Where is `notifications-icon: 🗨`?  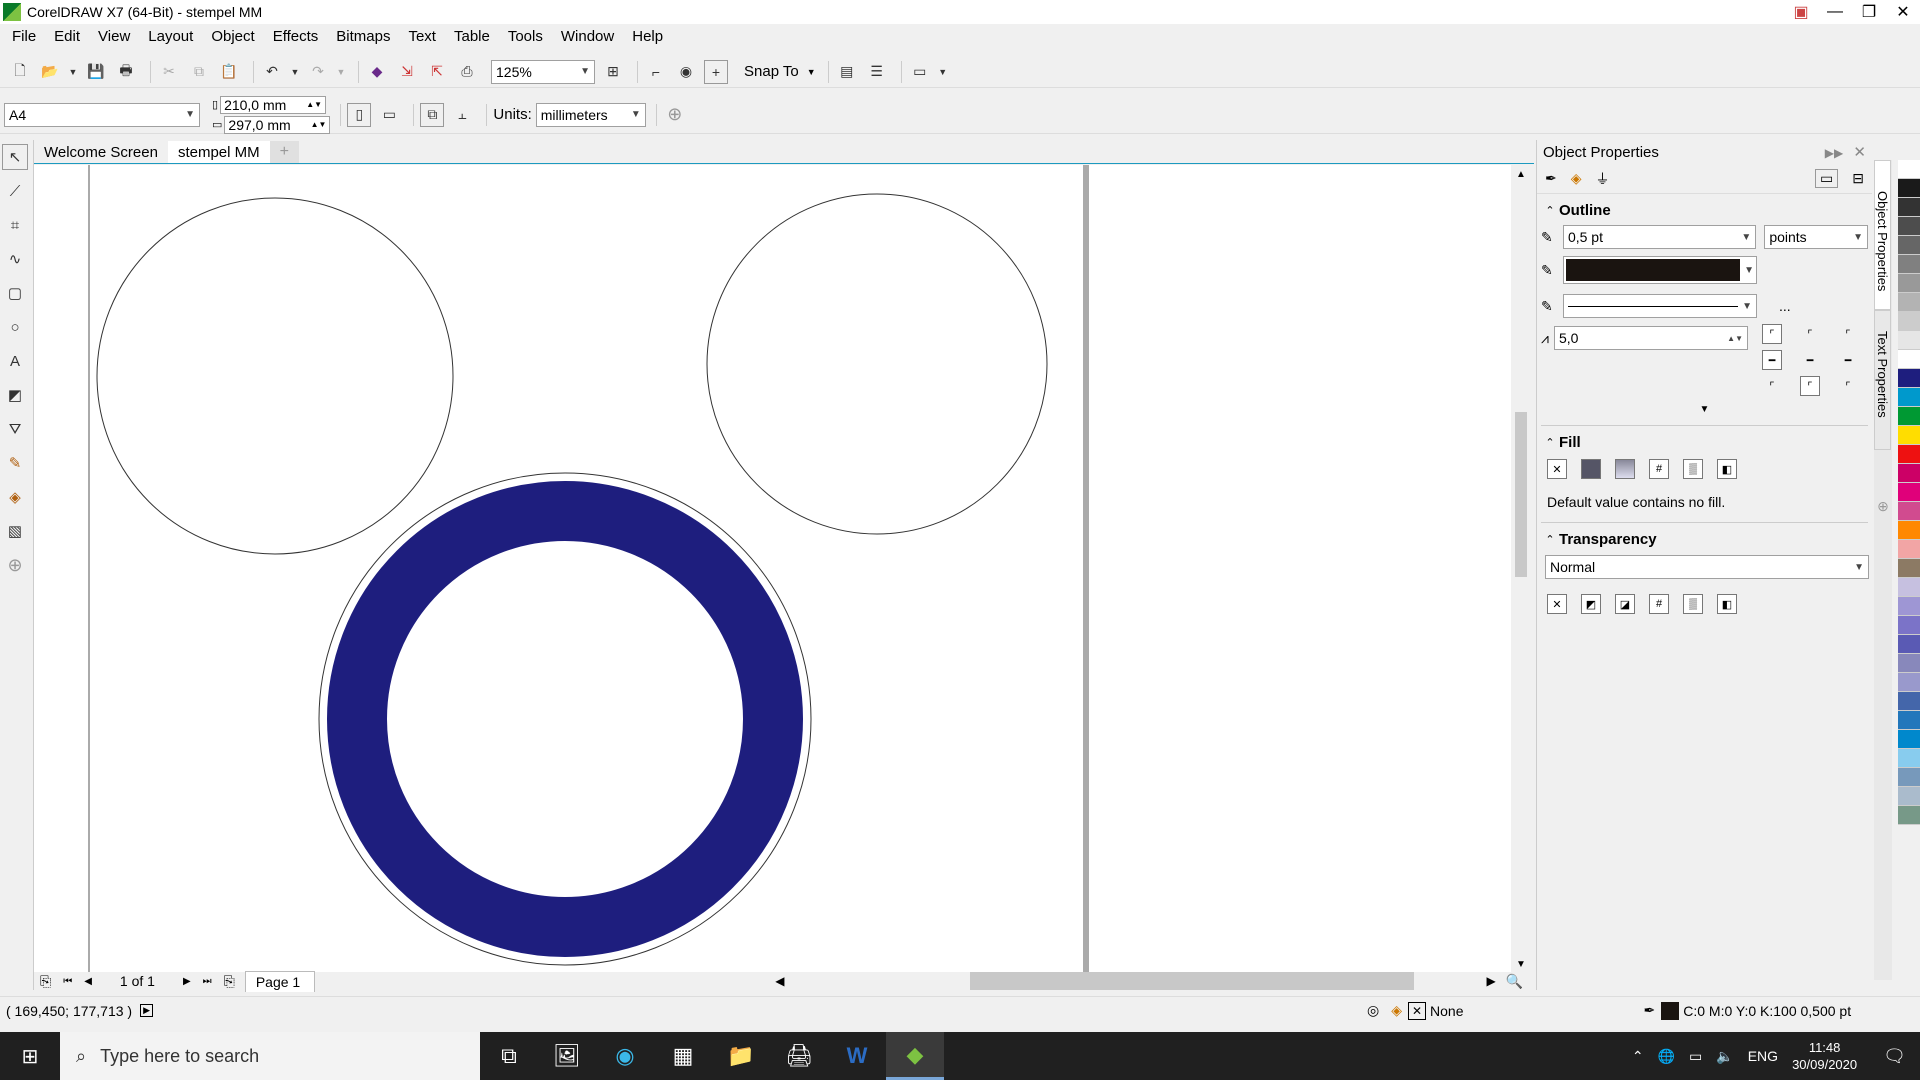
notifications-icon: 🗨 is located at coordinates (1894, 1056).